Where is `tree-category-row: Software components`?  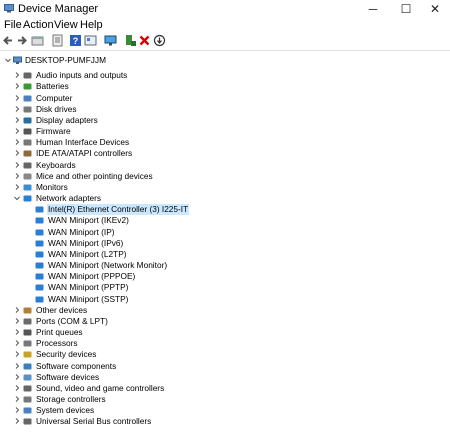 tree-category-row: Software components is located at coordinates (225, 366).